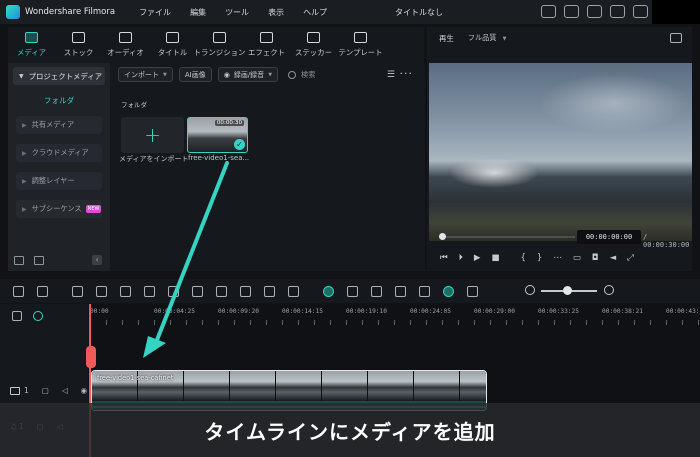 This screenshot has height=457, width=700. I want to click on ai-companion-icon, so click(328, 291).